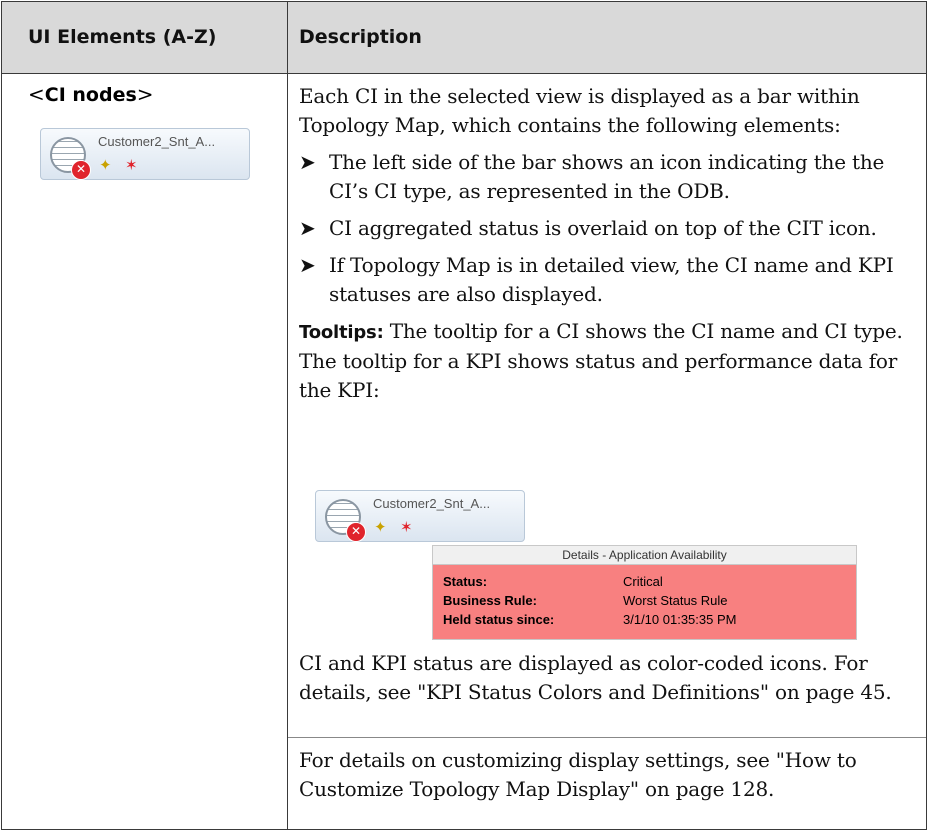 This screenshot has width=930, height=832. Describe the element at coordinates (287, 415) in the screenshot. I see `column-divider` at that location.